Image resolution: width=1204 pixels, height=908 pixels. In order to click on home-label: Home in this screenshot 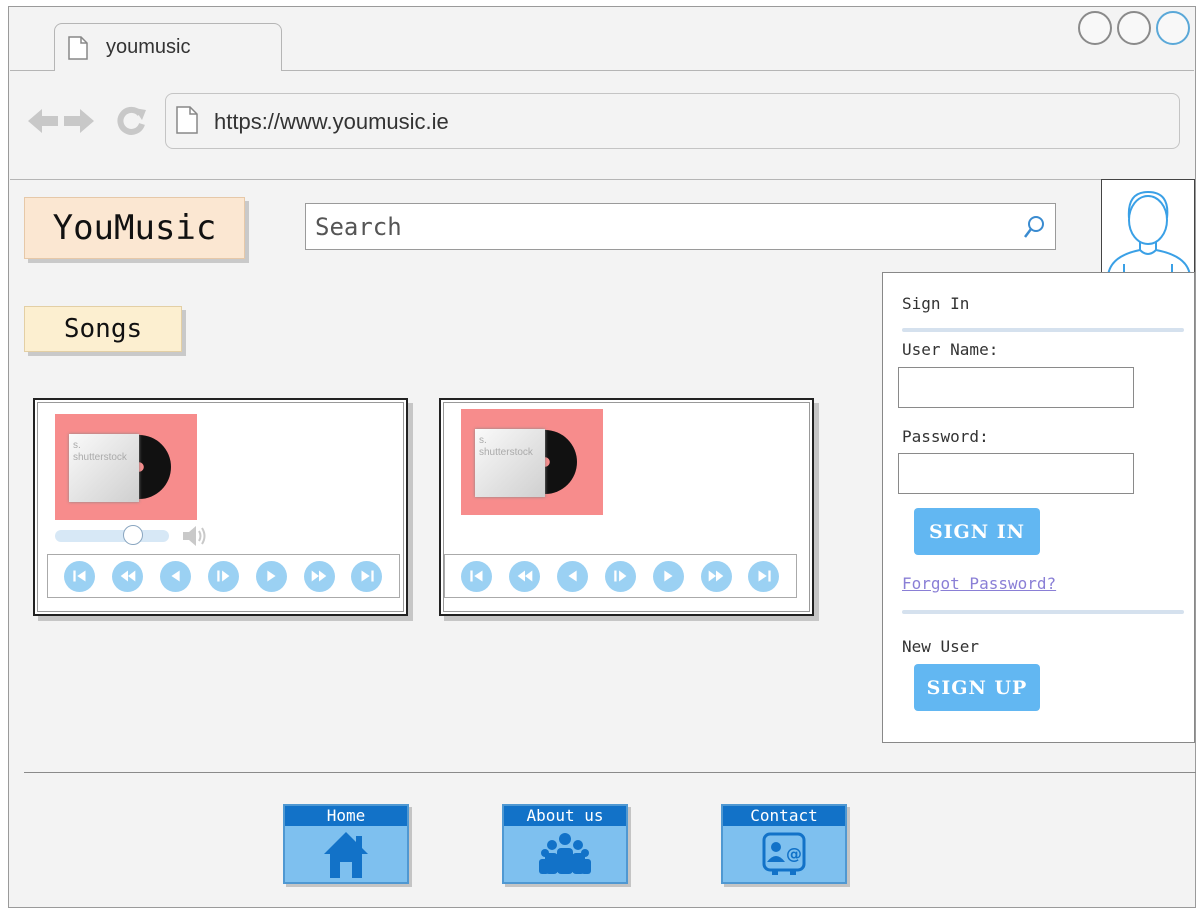, I will do `click(346, 816)`.